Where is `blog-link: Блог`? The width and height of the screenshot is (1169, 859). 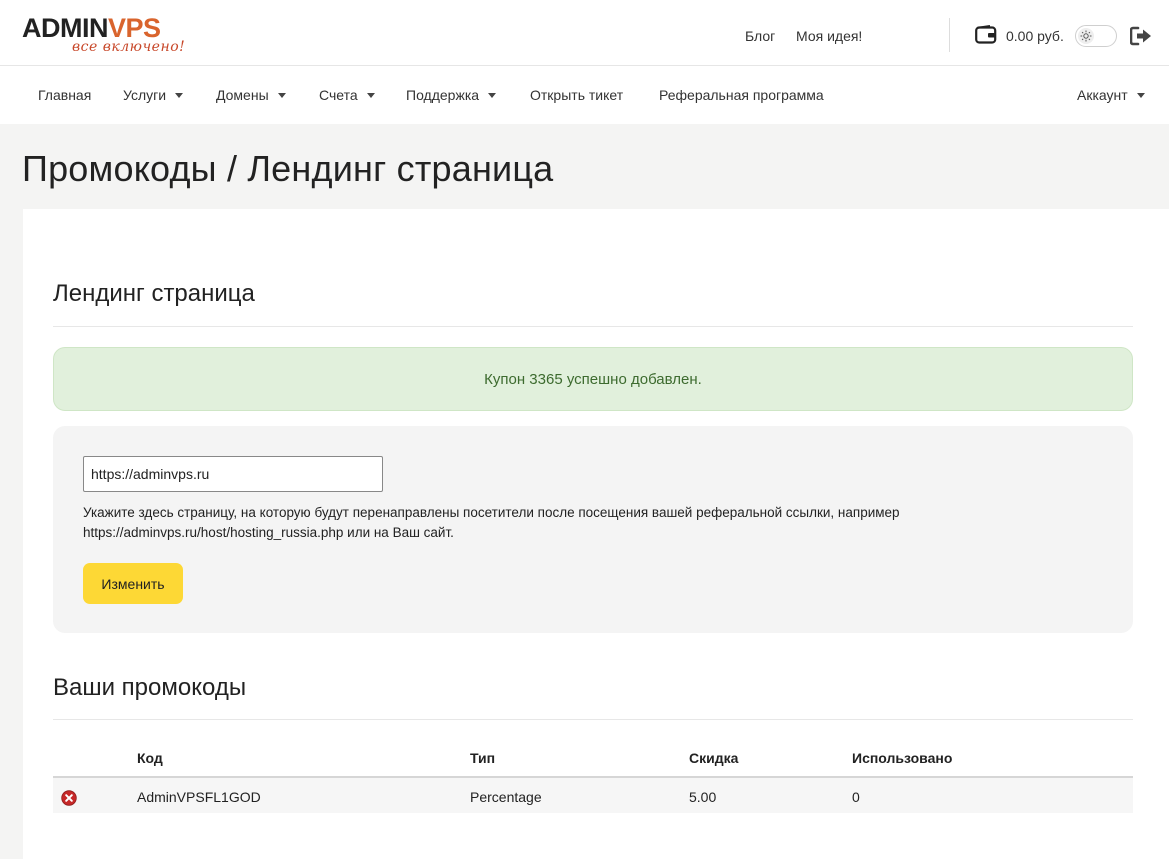
blog-link: Блог is located at coordinates (760, 36).